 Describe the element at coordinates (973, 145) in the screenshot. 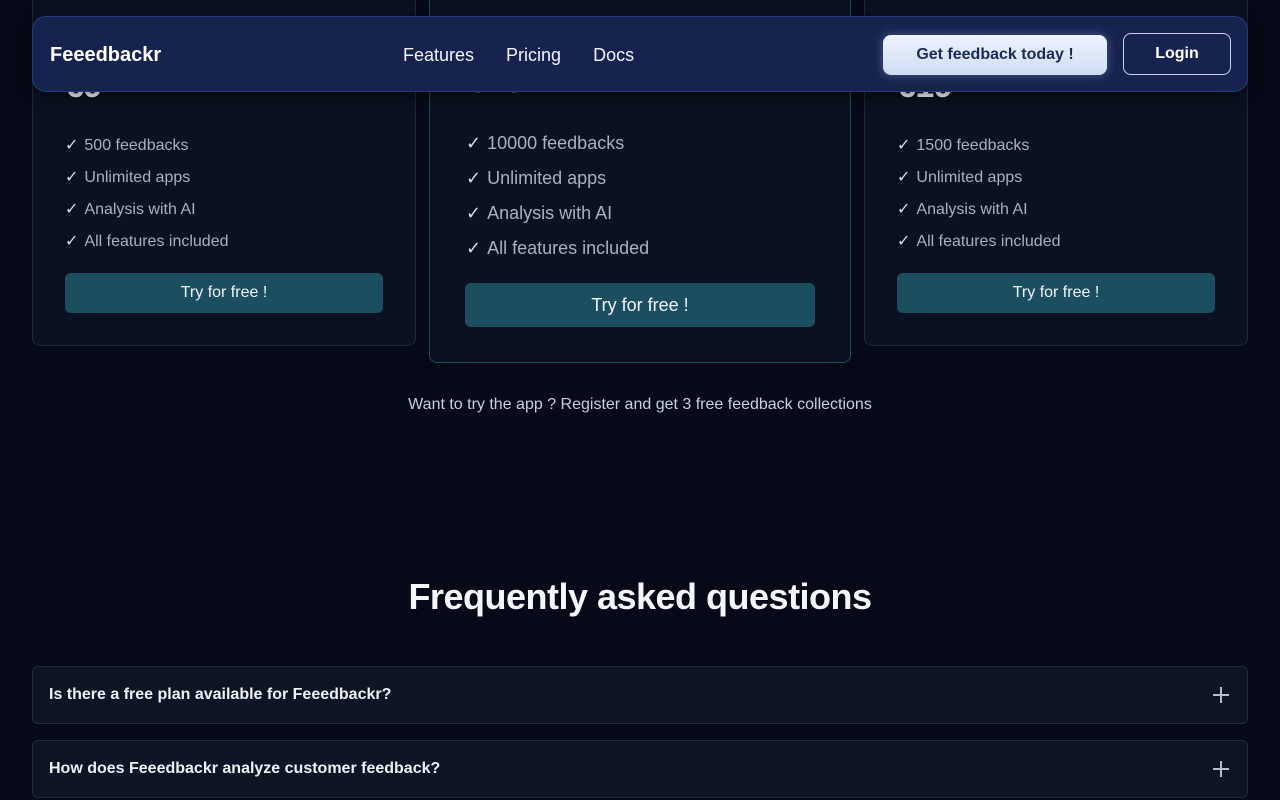

I see `feature-label: 1500 feedbacks` at that location.